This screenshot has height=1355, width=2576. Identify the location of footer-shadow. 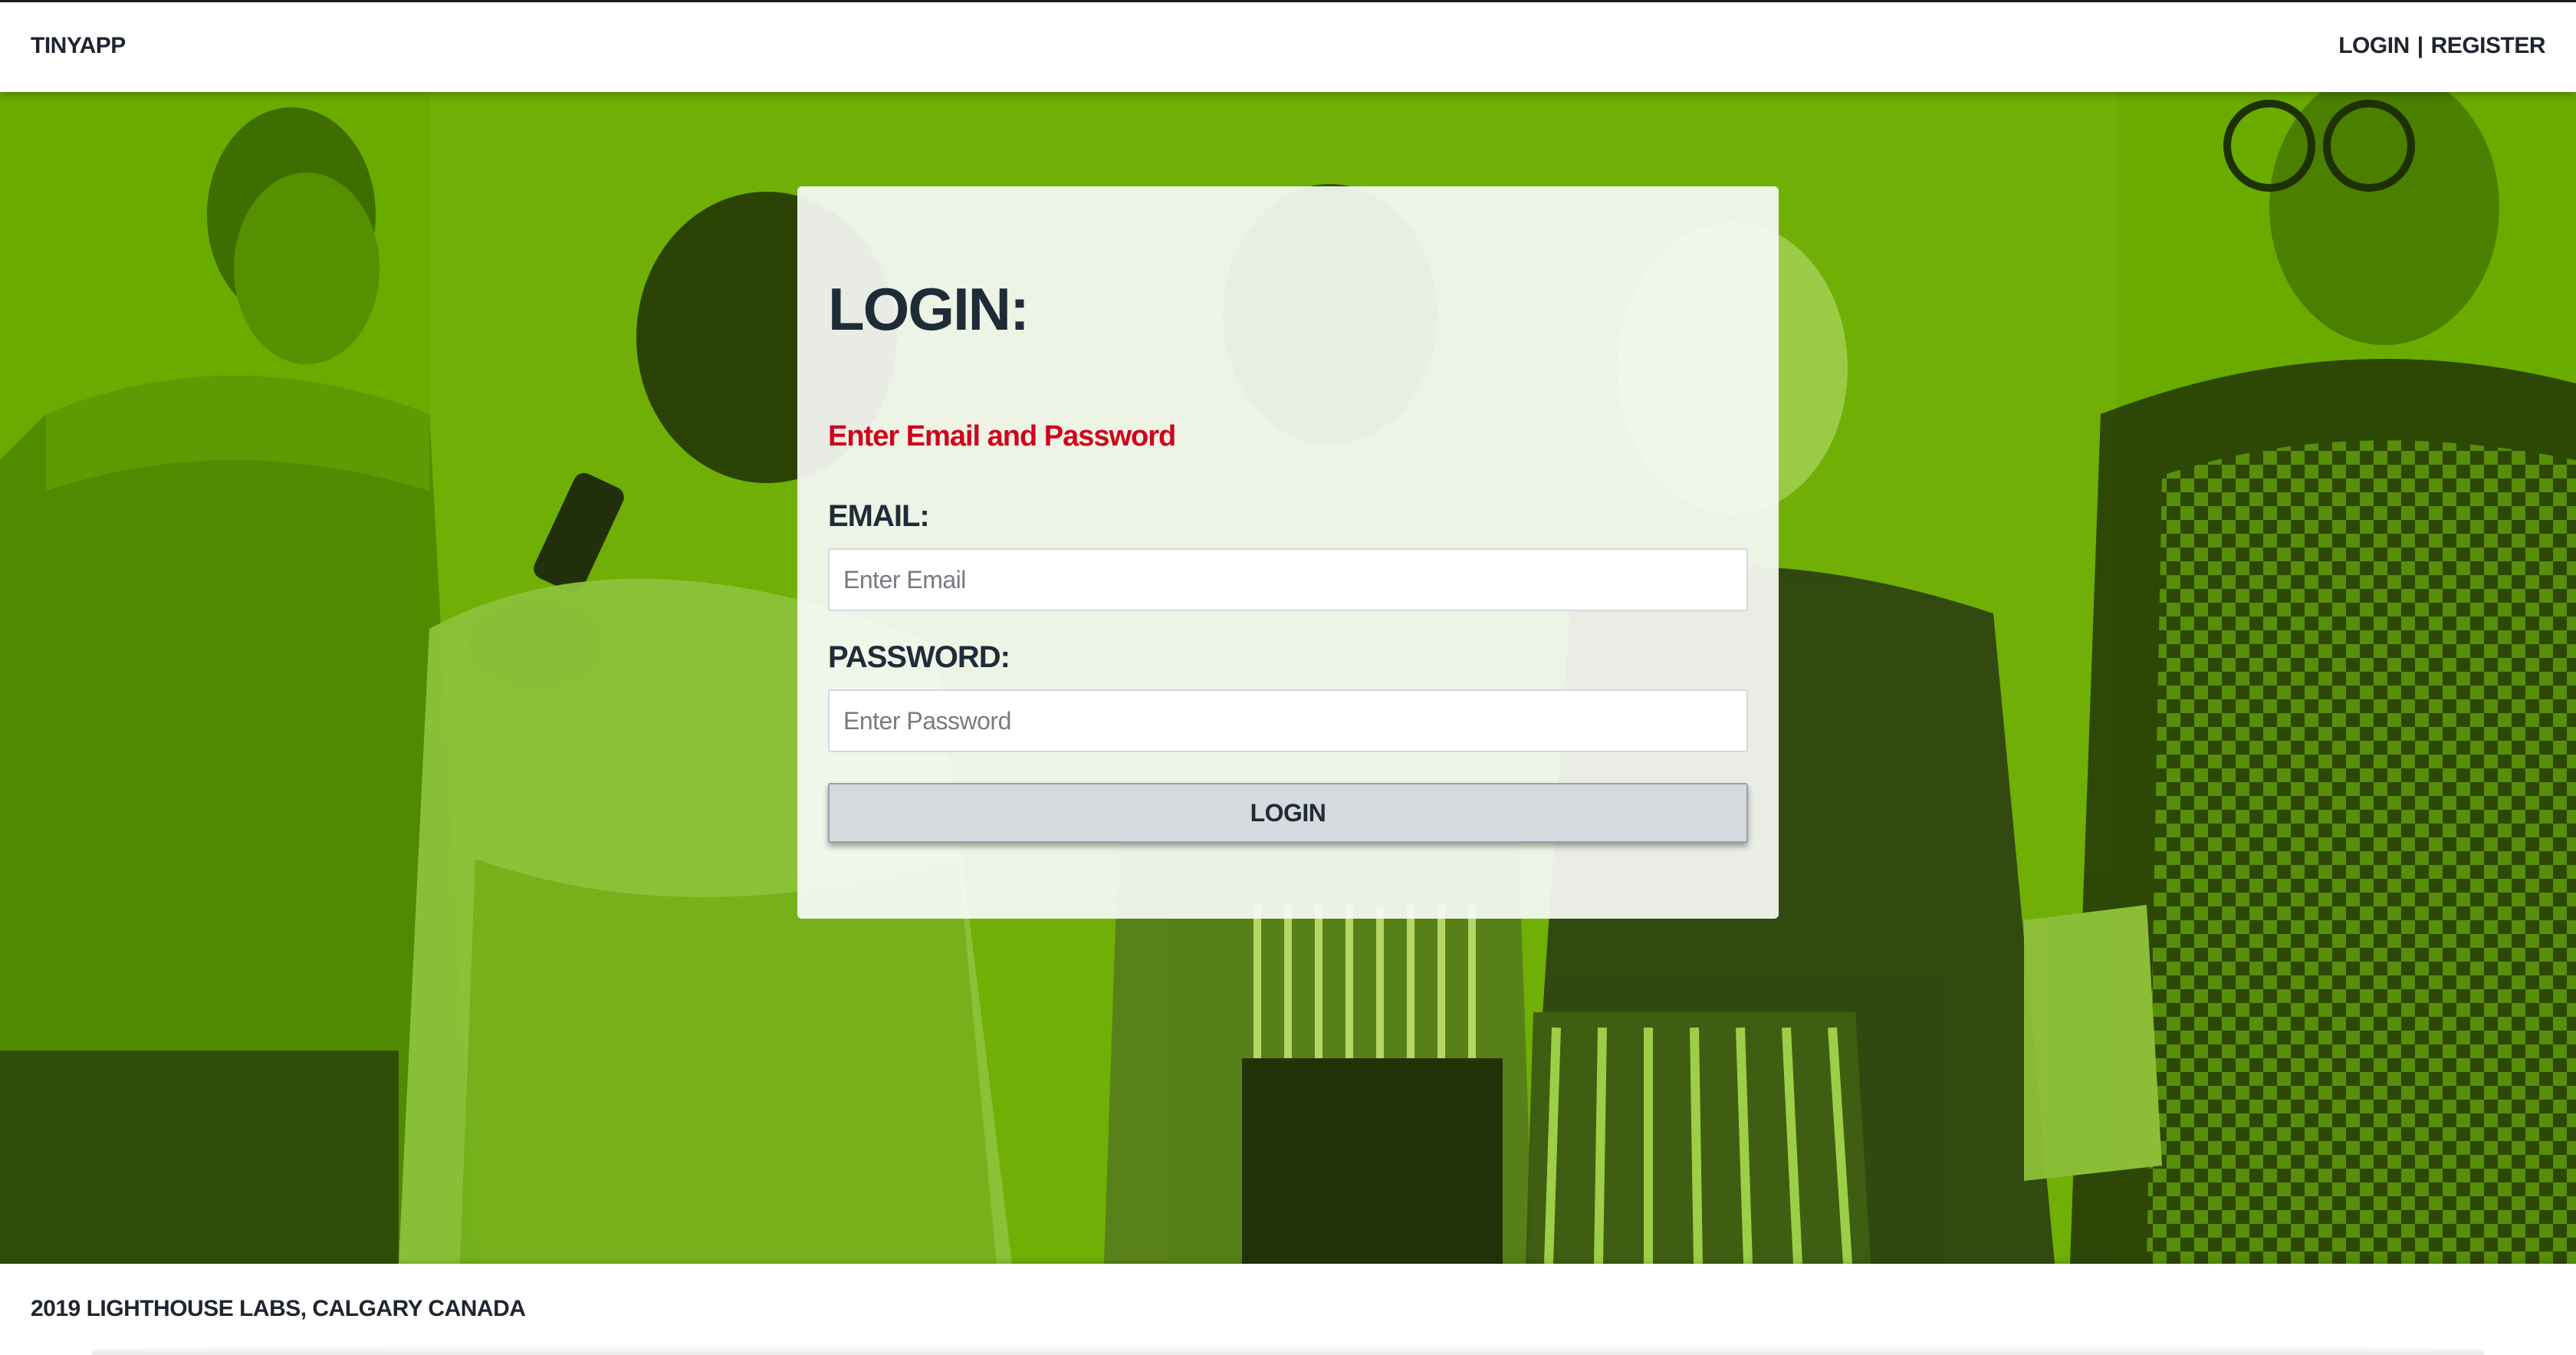
(1288, 1350).